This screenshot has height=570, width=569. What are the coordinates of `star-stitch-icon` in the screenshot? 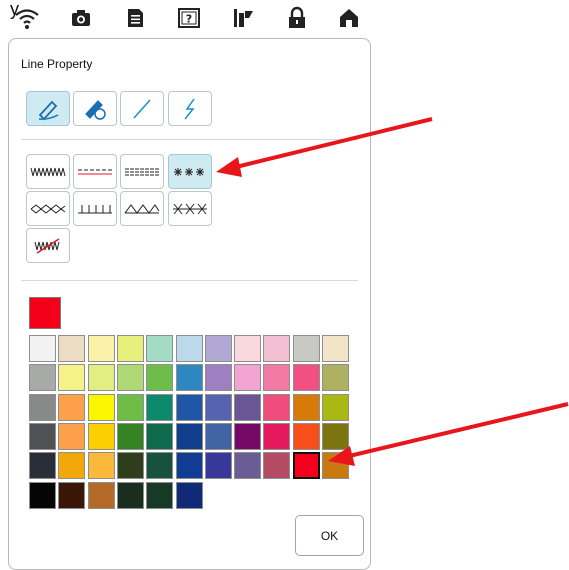 It's located at (189, 171).